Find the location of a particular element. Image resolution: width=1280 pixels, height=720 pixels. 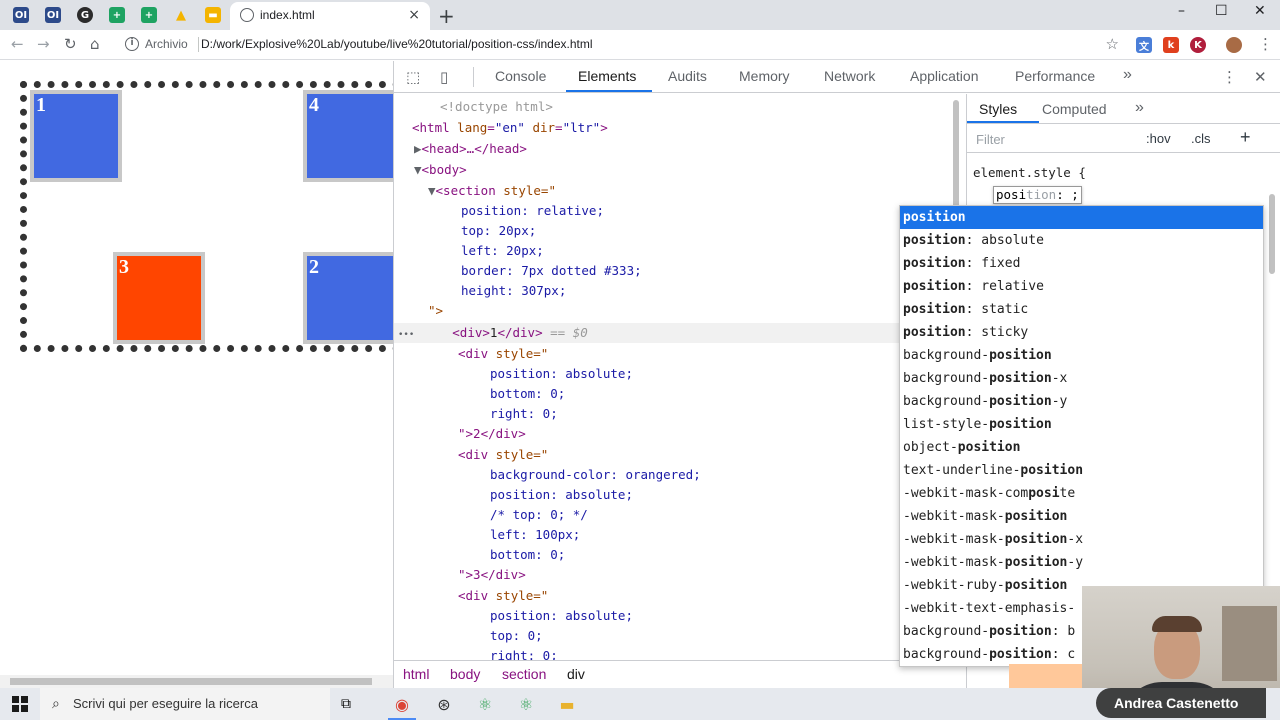

reload-icon: ↻ is located at coordinates (70, 44).